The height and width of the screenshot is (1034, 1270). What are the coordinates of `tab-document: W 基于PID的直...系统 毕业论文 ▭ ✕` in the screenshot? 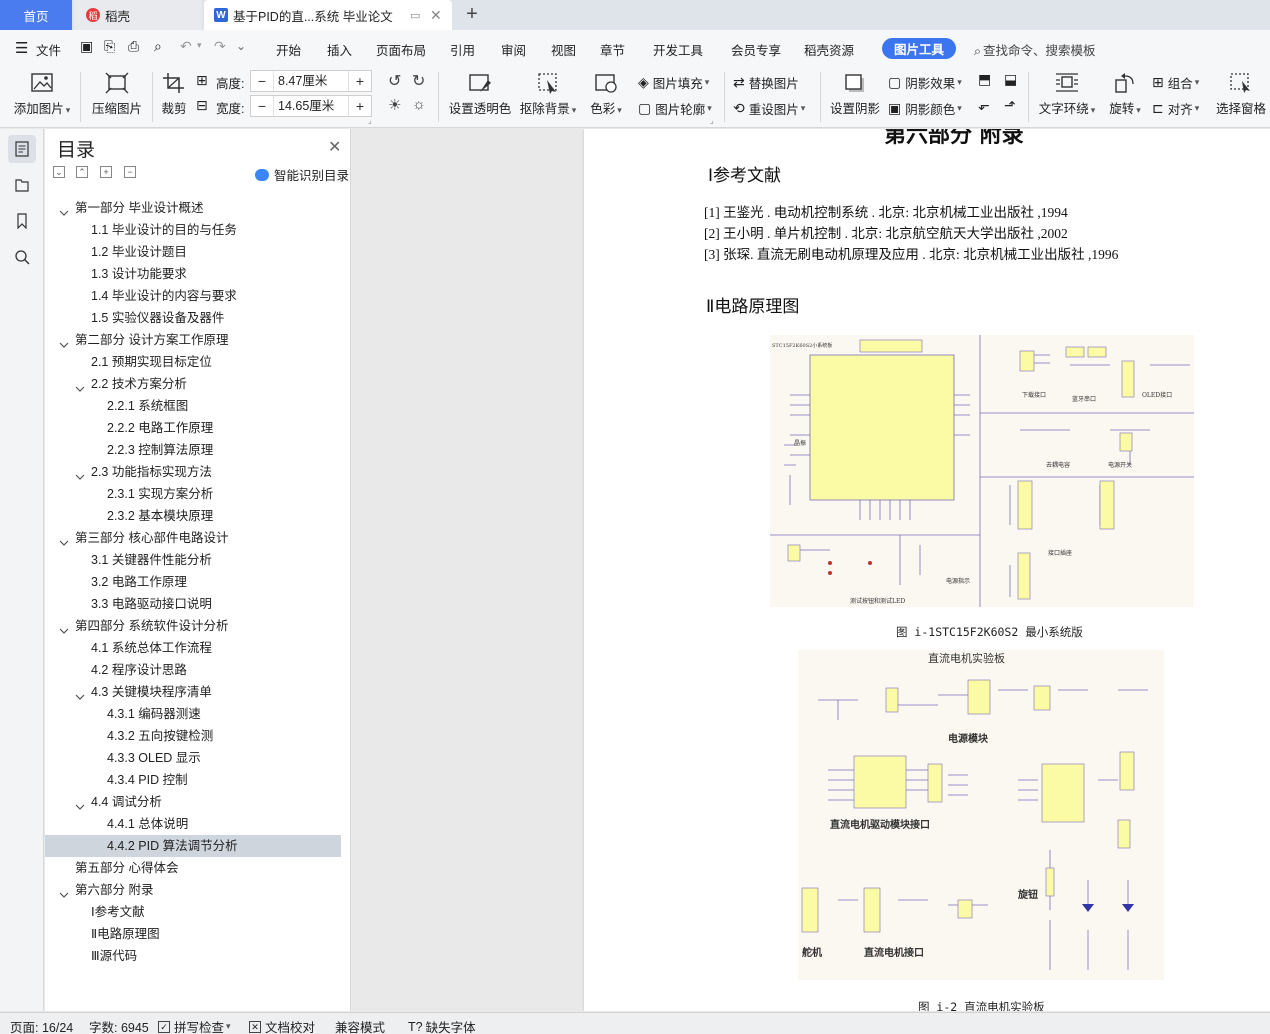 It's located at (328, 15).